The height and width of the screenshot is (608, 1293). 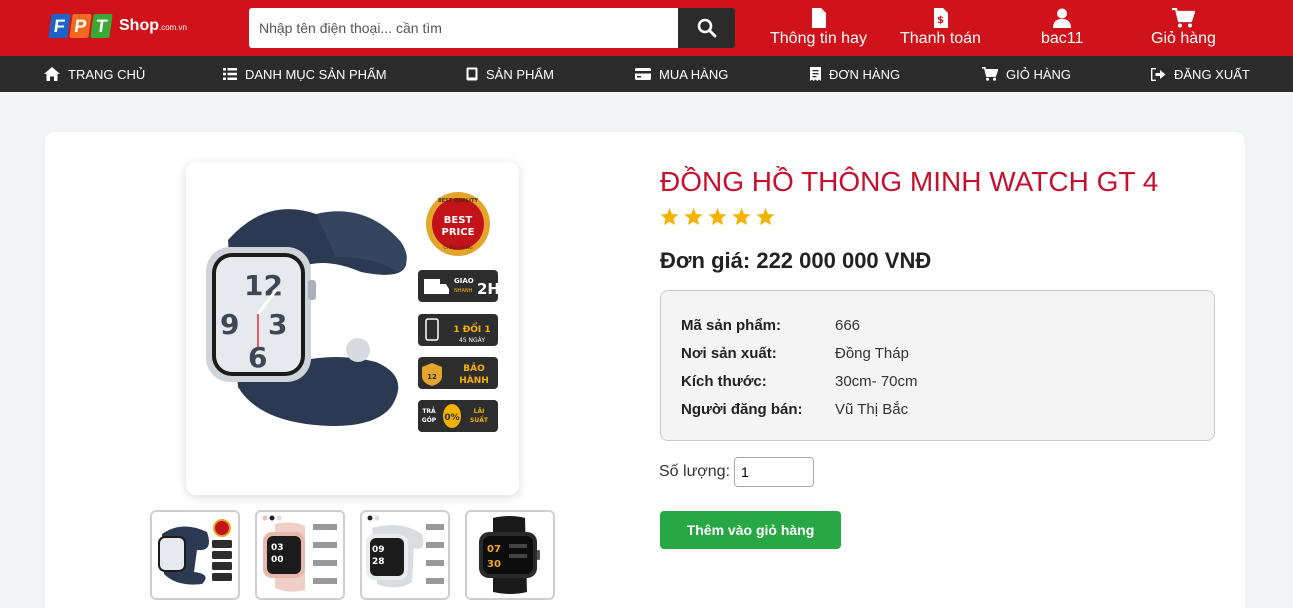 I want to click on logo-letter-p: P, so click(x=80, y=26).